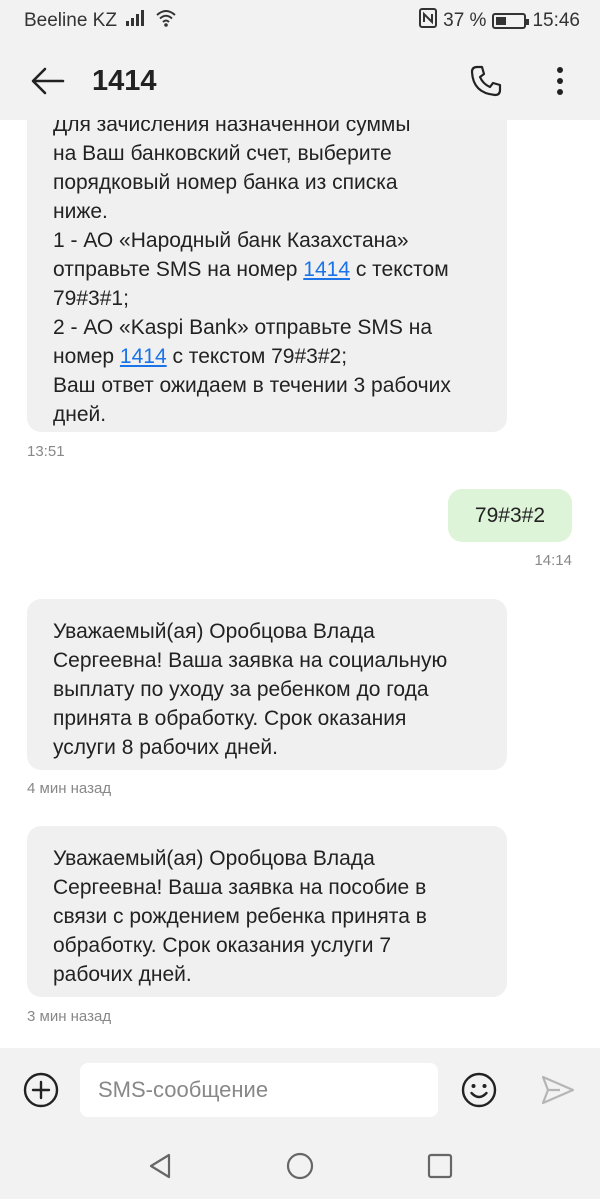 This screenshot has width=600, height=1199. I want to click on message-timestamp: 14:14, so click(553, 560).